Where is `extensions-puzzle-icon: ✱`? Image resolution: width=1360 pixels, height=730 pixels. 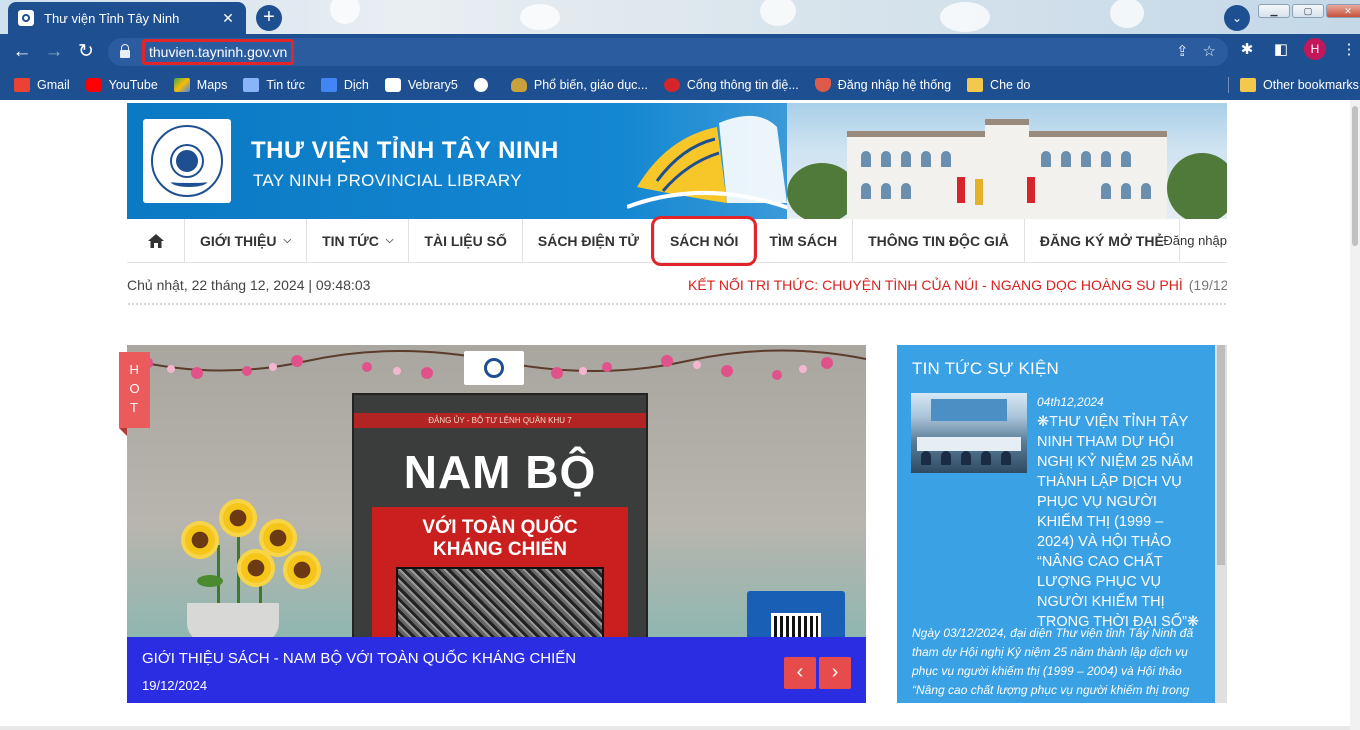 extensions-puzzle-icon: ✱ is located at coordinates (1247, 49).